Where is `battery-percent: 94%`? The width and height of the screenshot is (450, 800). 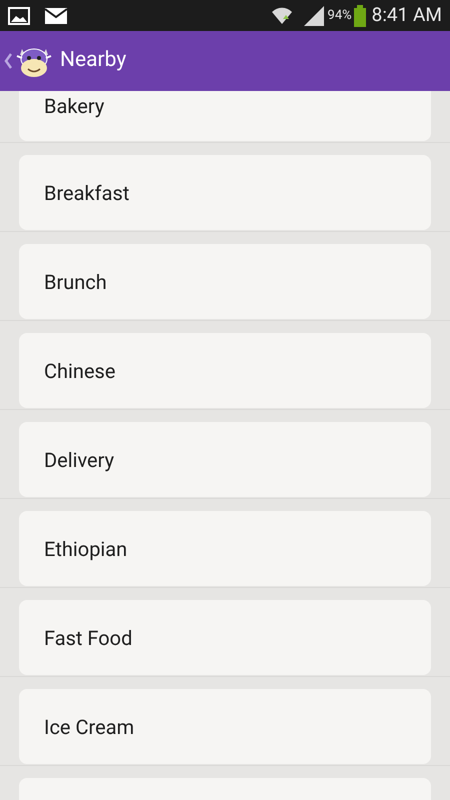
battery-percent: 94% is located at coordinates (340, 15).